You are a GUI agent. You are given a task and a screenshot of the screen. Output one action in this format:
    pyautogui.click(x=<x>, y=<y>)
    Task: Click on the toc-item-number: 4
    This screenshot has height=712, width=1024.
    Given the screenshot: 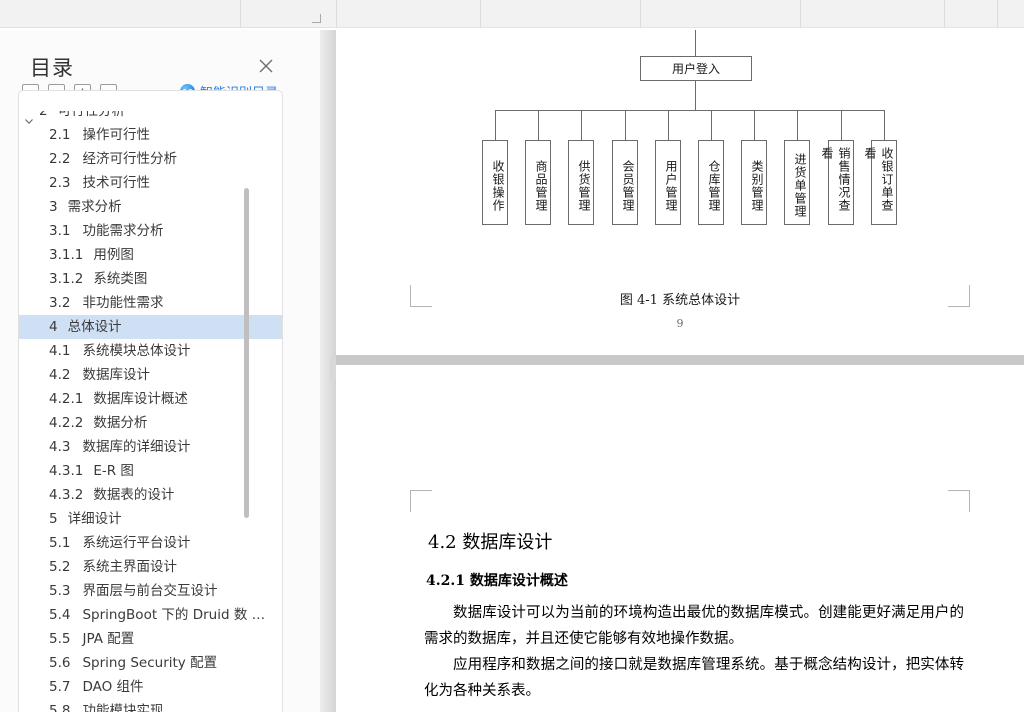 What is the action you would take?
    pyautogui.click(x=53, y=327)
    